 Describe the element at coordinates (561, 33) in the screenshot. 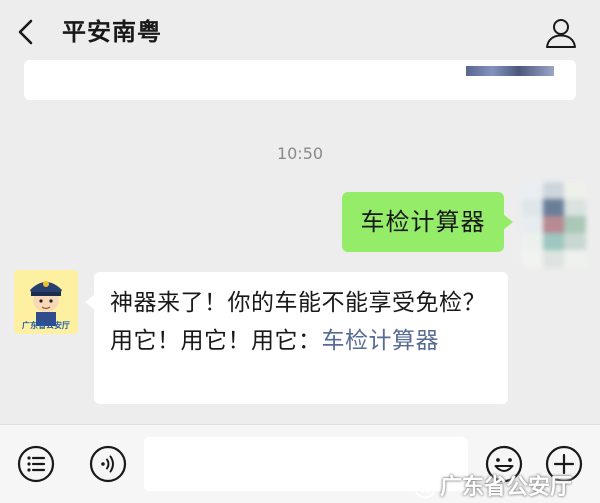

I see `person-outline-icon` at that location.